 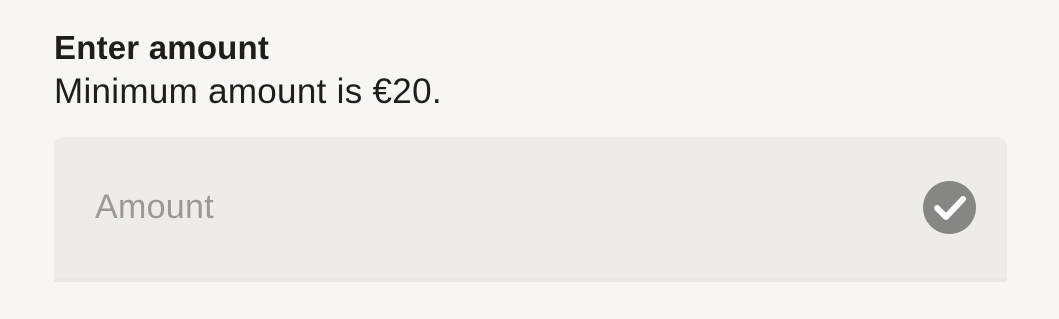 I want to click on checkmark-circle-icon, so click(x=949, y=207).